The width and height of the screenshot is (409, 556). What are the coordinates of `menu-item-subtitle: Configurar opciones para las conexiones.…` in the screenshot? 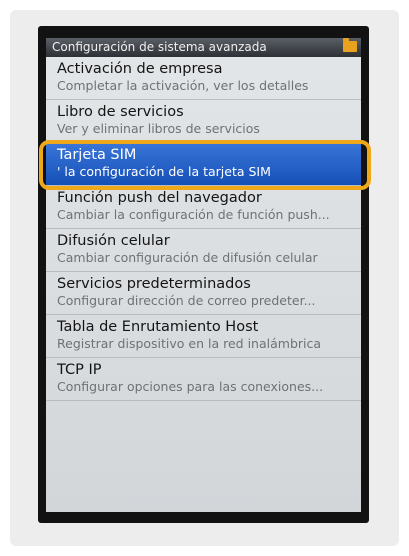 It's located at (190, 386).